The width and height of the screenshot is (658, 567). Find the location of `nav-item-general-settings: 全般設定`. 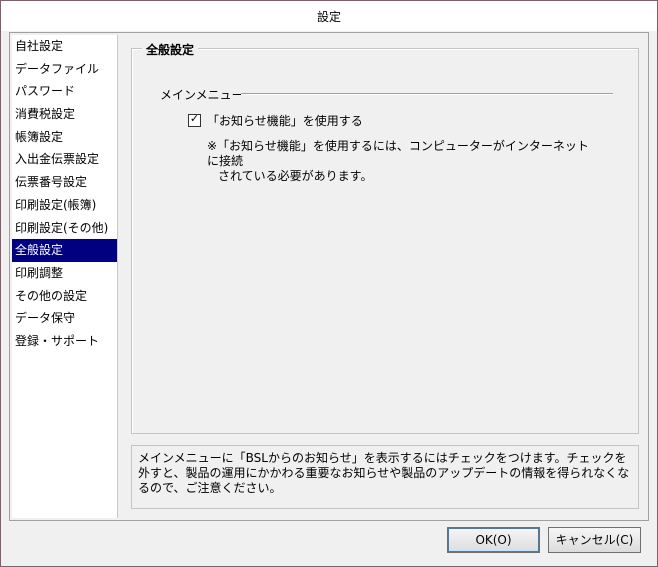

nav-item-general-settings: 全般設定 is located at coordinates (64, 250).